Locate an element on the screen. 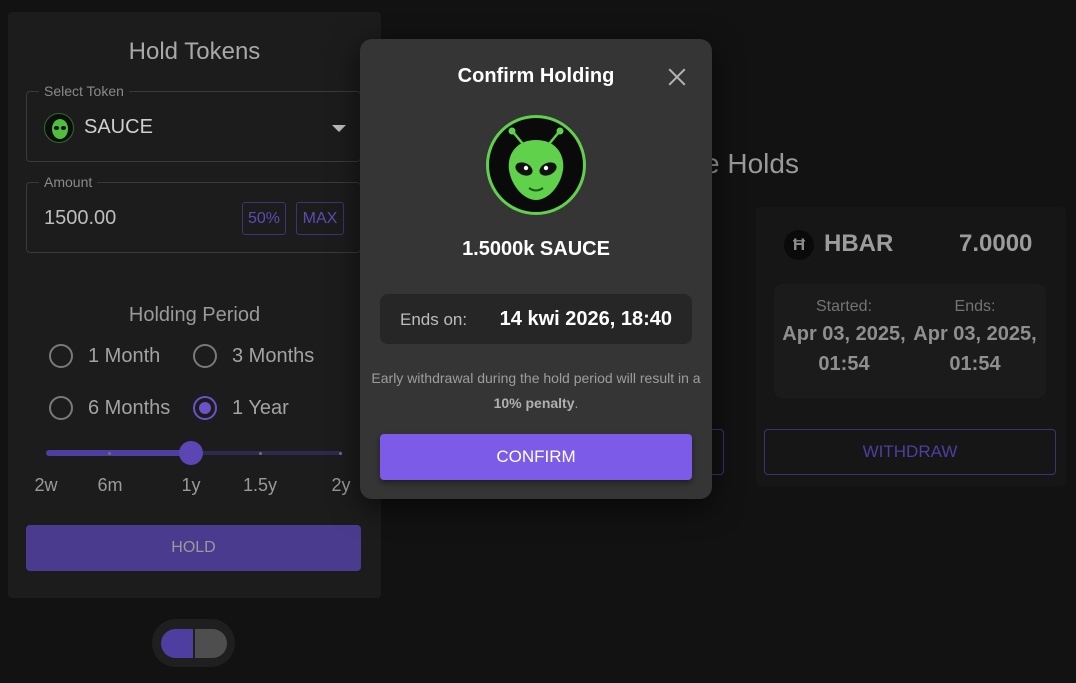  ends-column: Ends: Apr 03, 2025, 01:54 is located at coordinates (975, 338).